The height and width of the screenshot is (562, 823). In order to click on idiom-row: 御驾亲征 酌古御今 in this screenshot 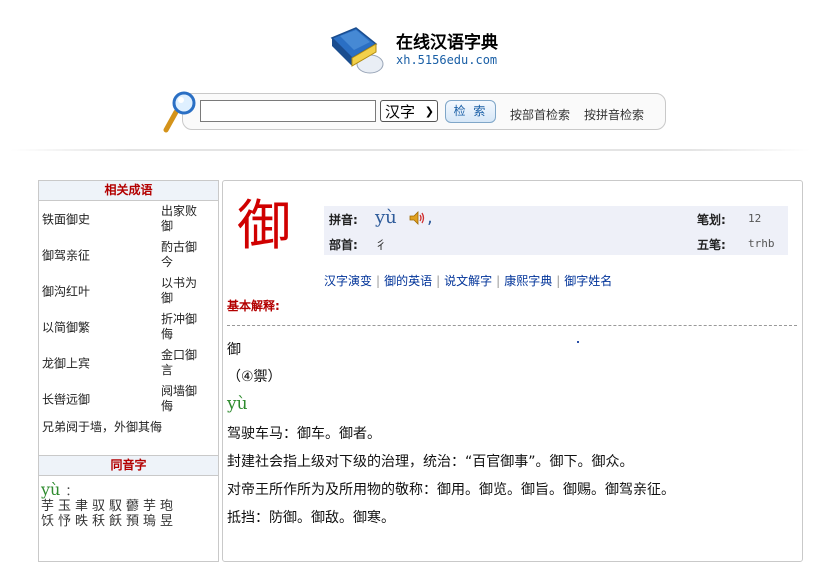, I will do `click(128, 255)`.